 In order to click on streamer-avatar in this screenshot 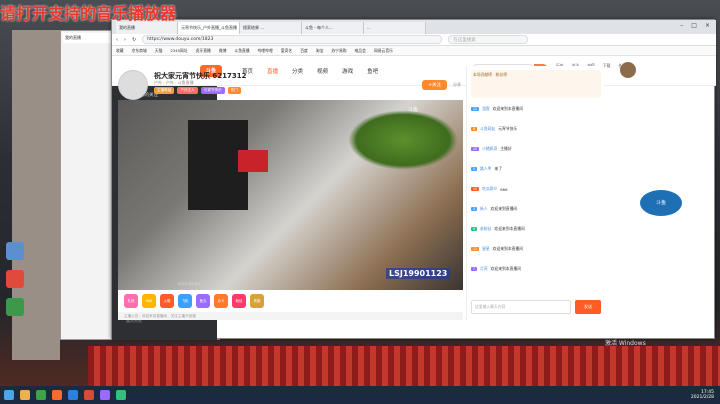, I will do `click(133, 85)`.